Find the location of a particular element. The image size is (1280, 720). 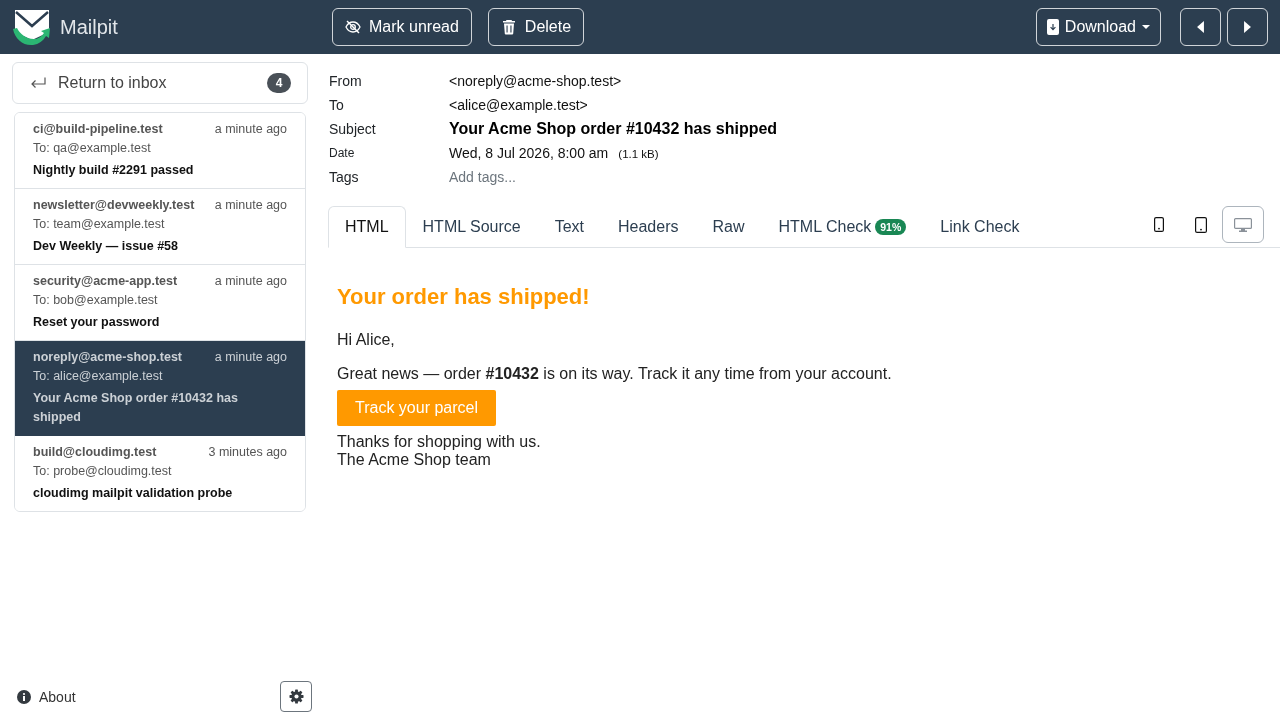

sender-text: ci@build-pipeline.test is located at coordinates (98, 129).